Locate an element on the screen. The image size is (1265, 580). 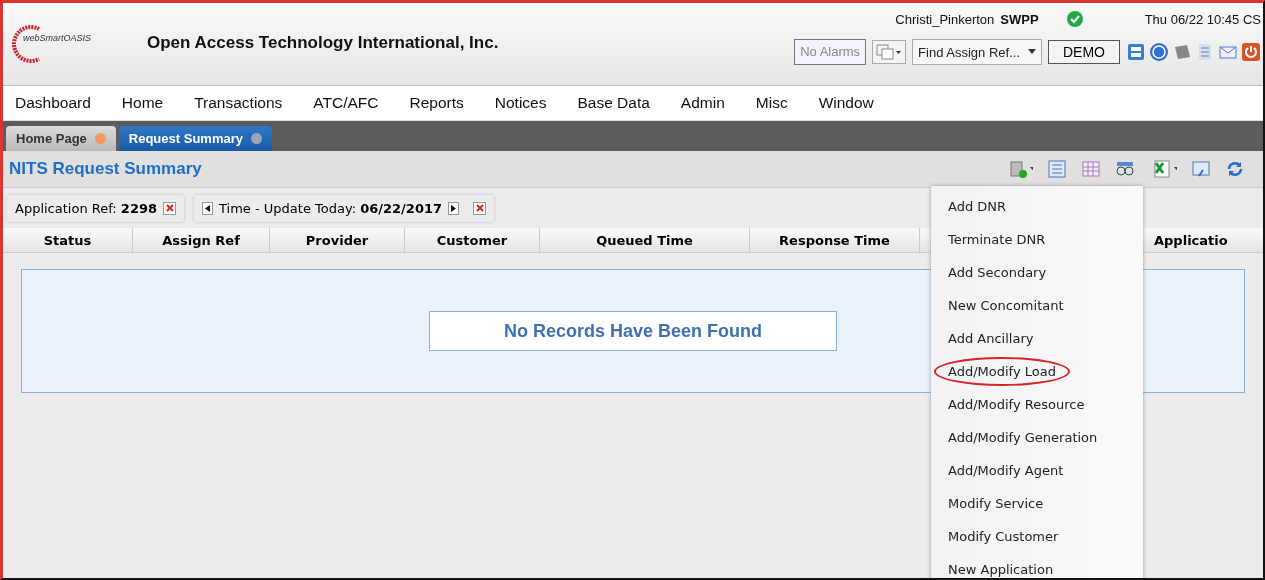
menu-item: Window is located at coordinates (846, 103).